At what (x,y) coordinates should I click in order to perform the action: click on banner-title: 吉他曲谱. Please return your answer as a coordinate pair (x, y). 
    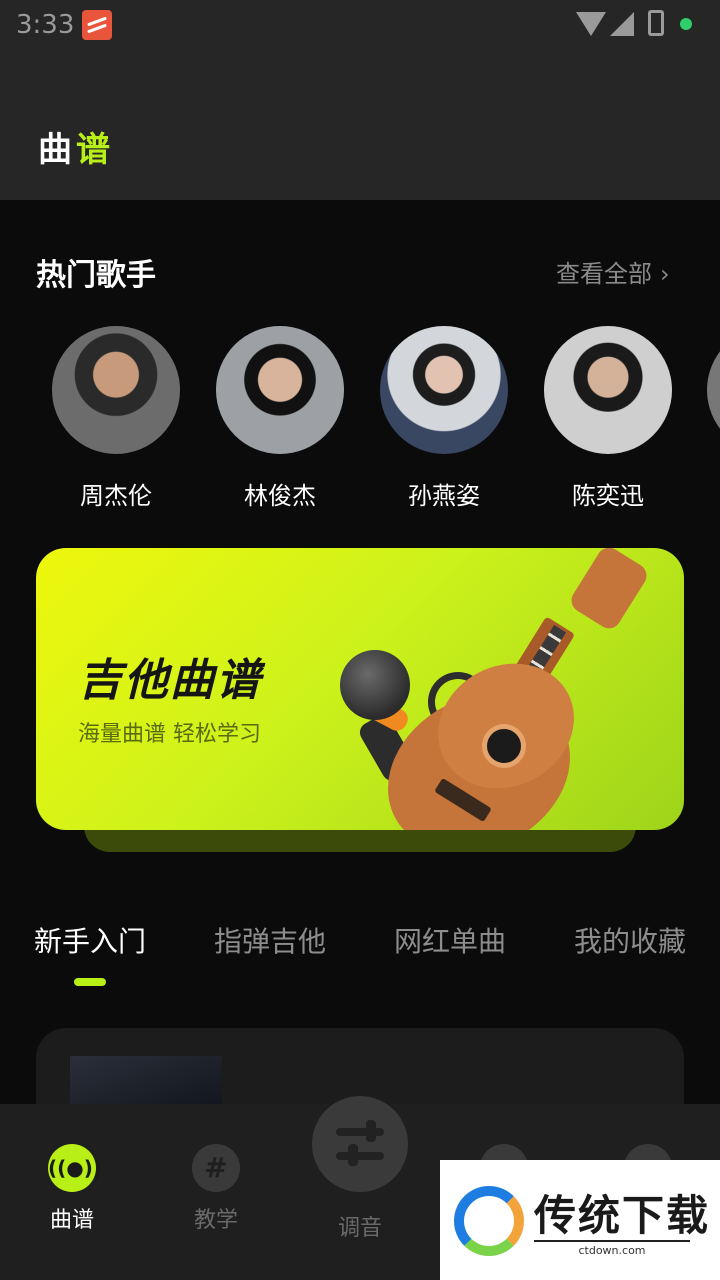
    Looking at the image, I should click on (170, 680).